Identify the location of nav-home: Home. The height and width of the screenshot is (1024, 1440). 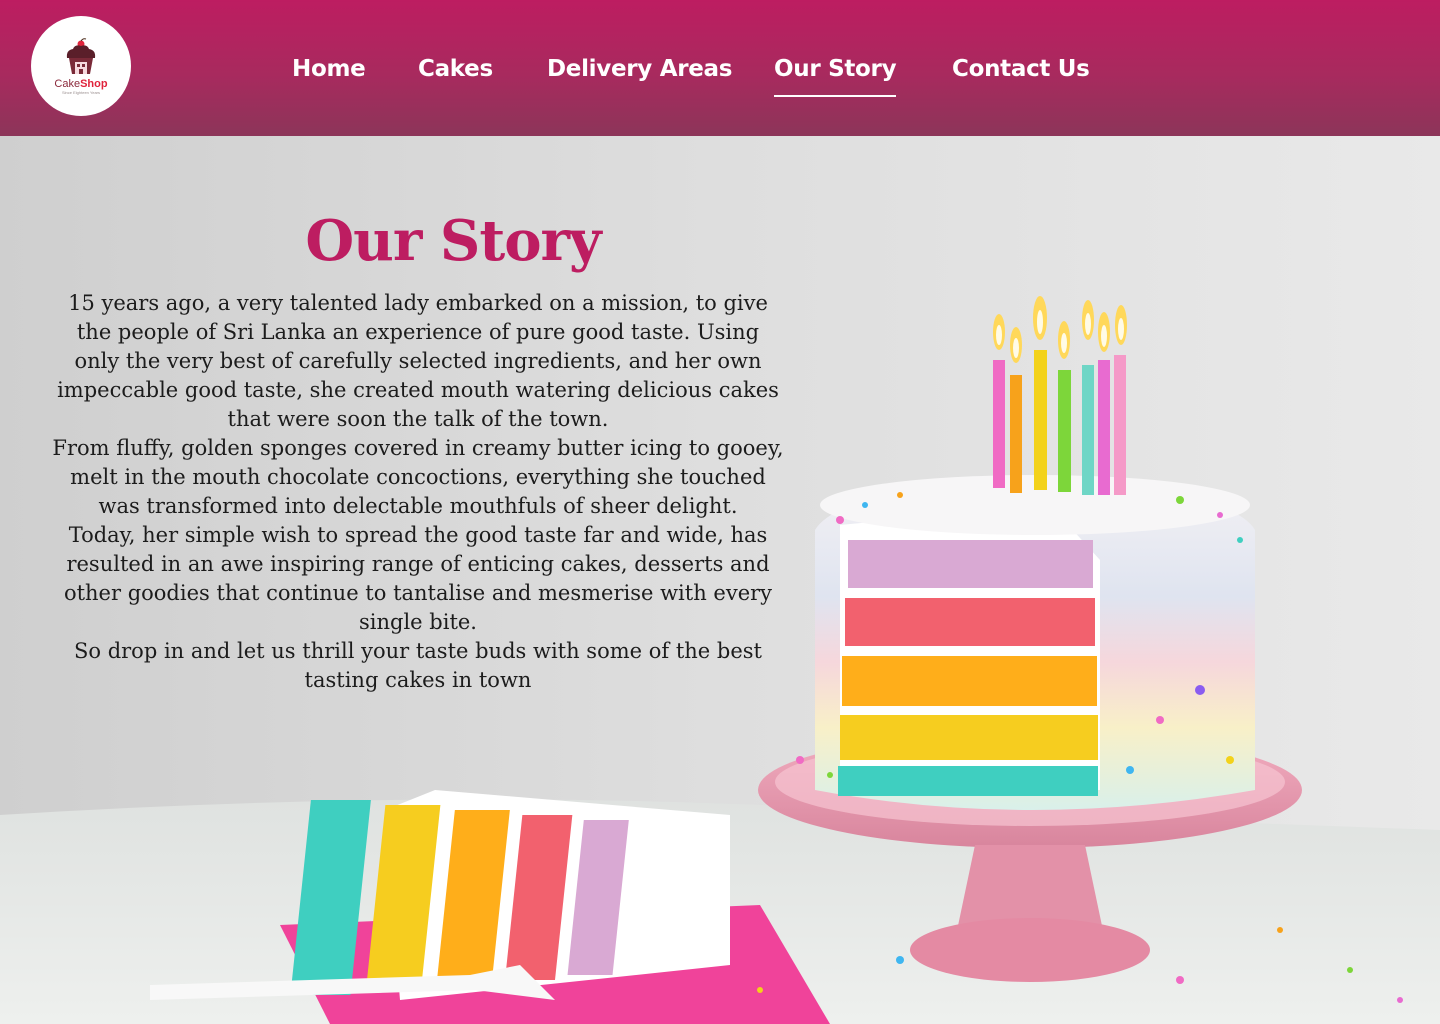
(329, 73).